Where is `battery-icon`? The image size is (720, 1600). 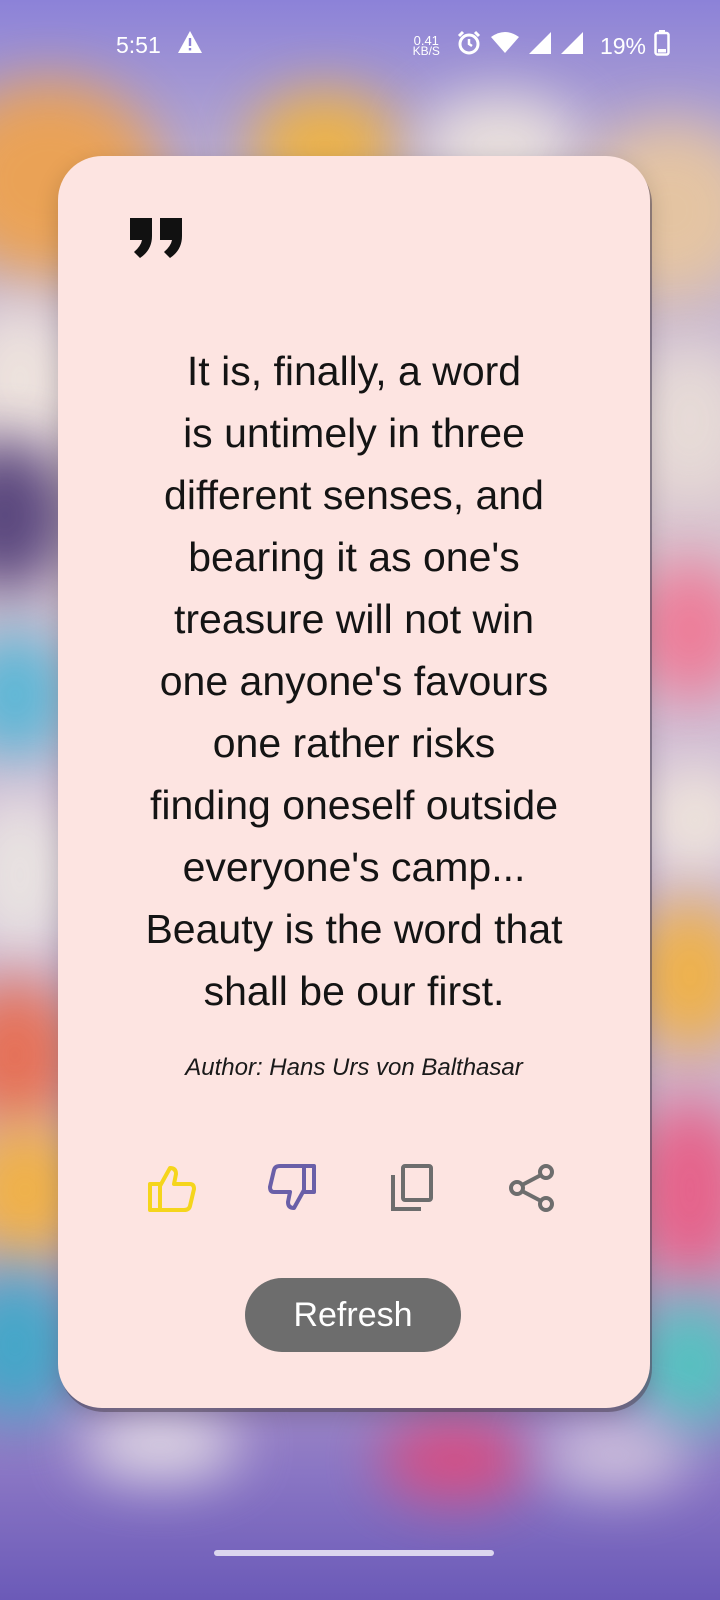
battery-icon is located at coordinates (662, 46).